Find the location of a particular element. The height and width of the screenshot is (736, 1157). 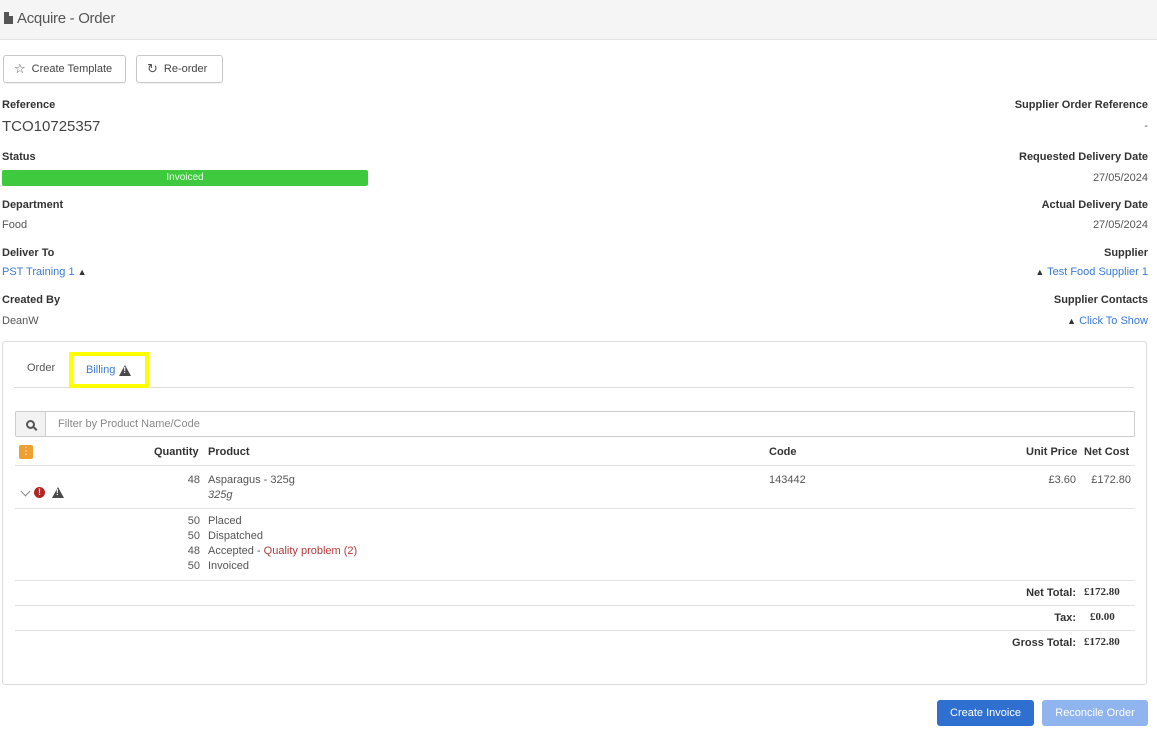

column-product: Product is located at coordinates (229, 452).